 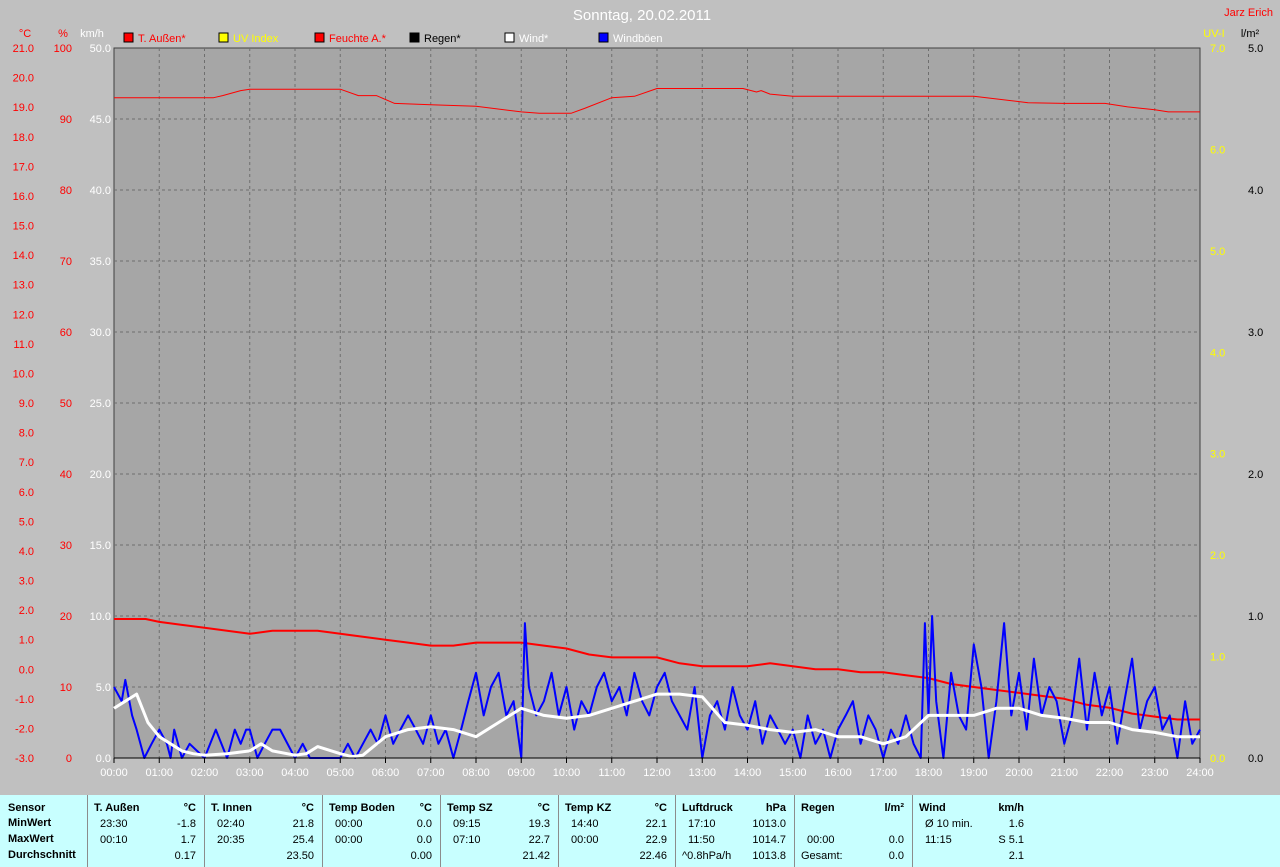 What do you see at coordinates (1016, 856) in the screenshot?
I see `table-cell-avg-value: 2.1` at bounding box center [1016, 856].